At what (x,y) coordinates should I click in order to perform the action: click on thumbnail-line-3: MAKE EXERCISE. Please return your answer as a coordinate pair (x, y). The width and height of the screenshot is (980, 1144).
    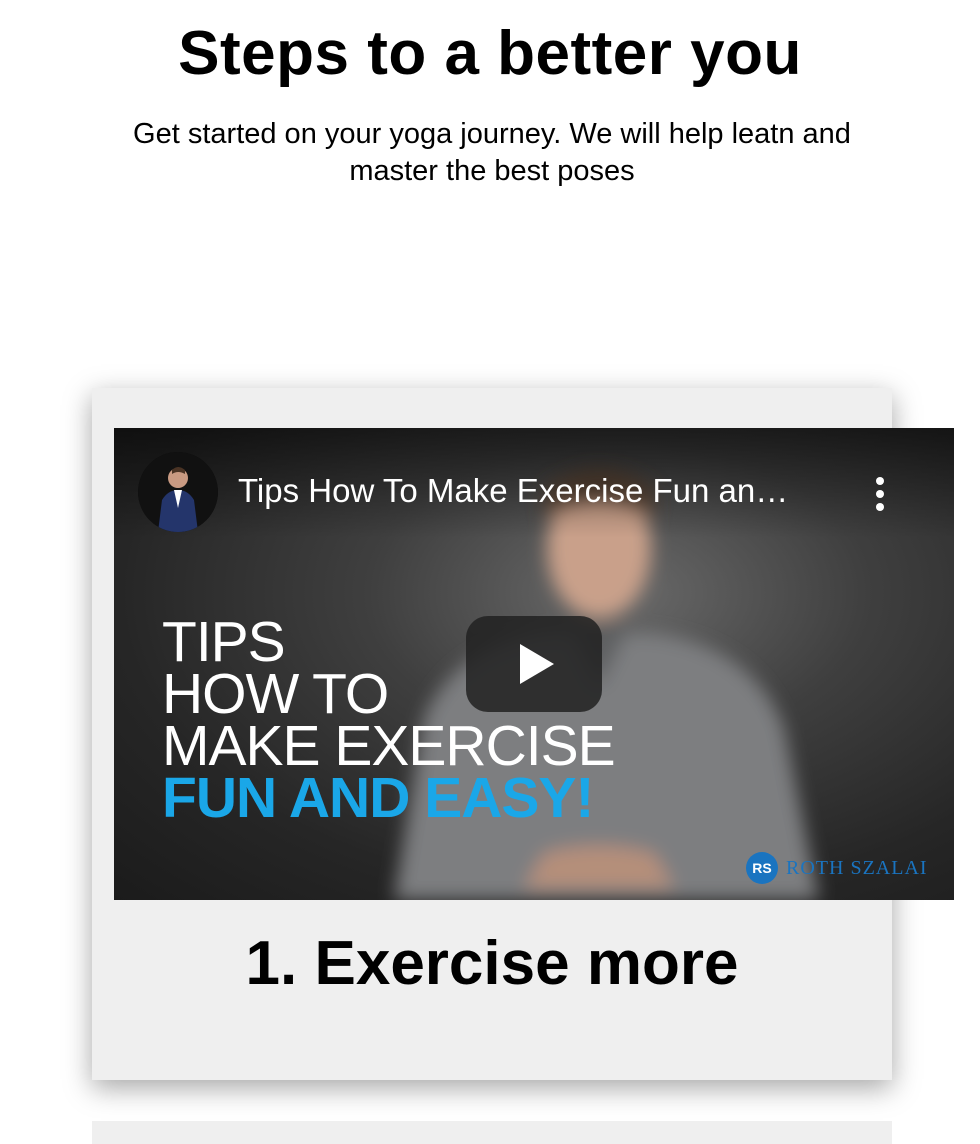
    Looking at the image, I should click on (389, 746).